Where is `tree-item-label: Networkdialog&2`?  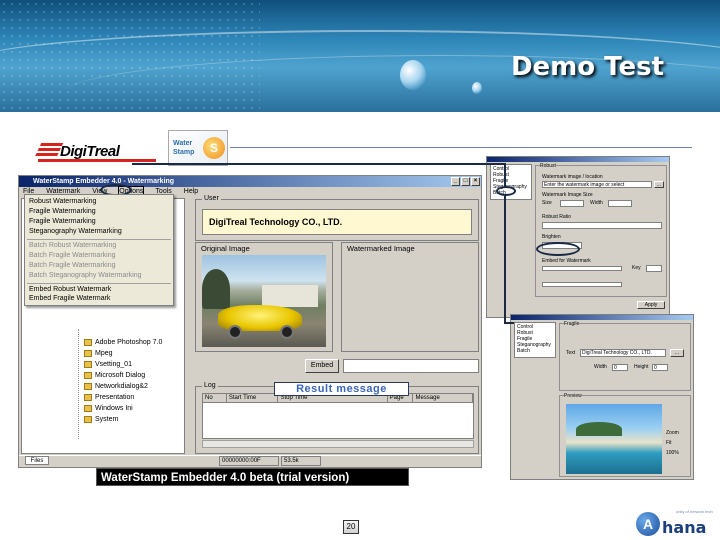 tree-item-label: Networkdialog&2 is located at coordinates (121, 386).